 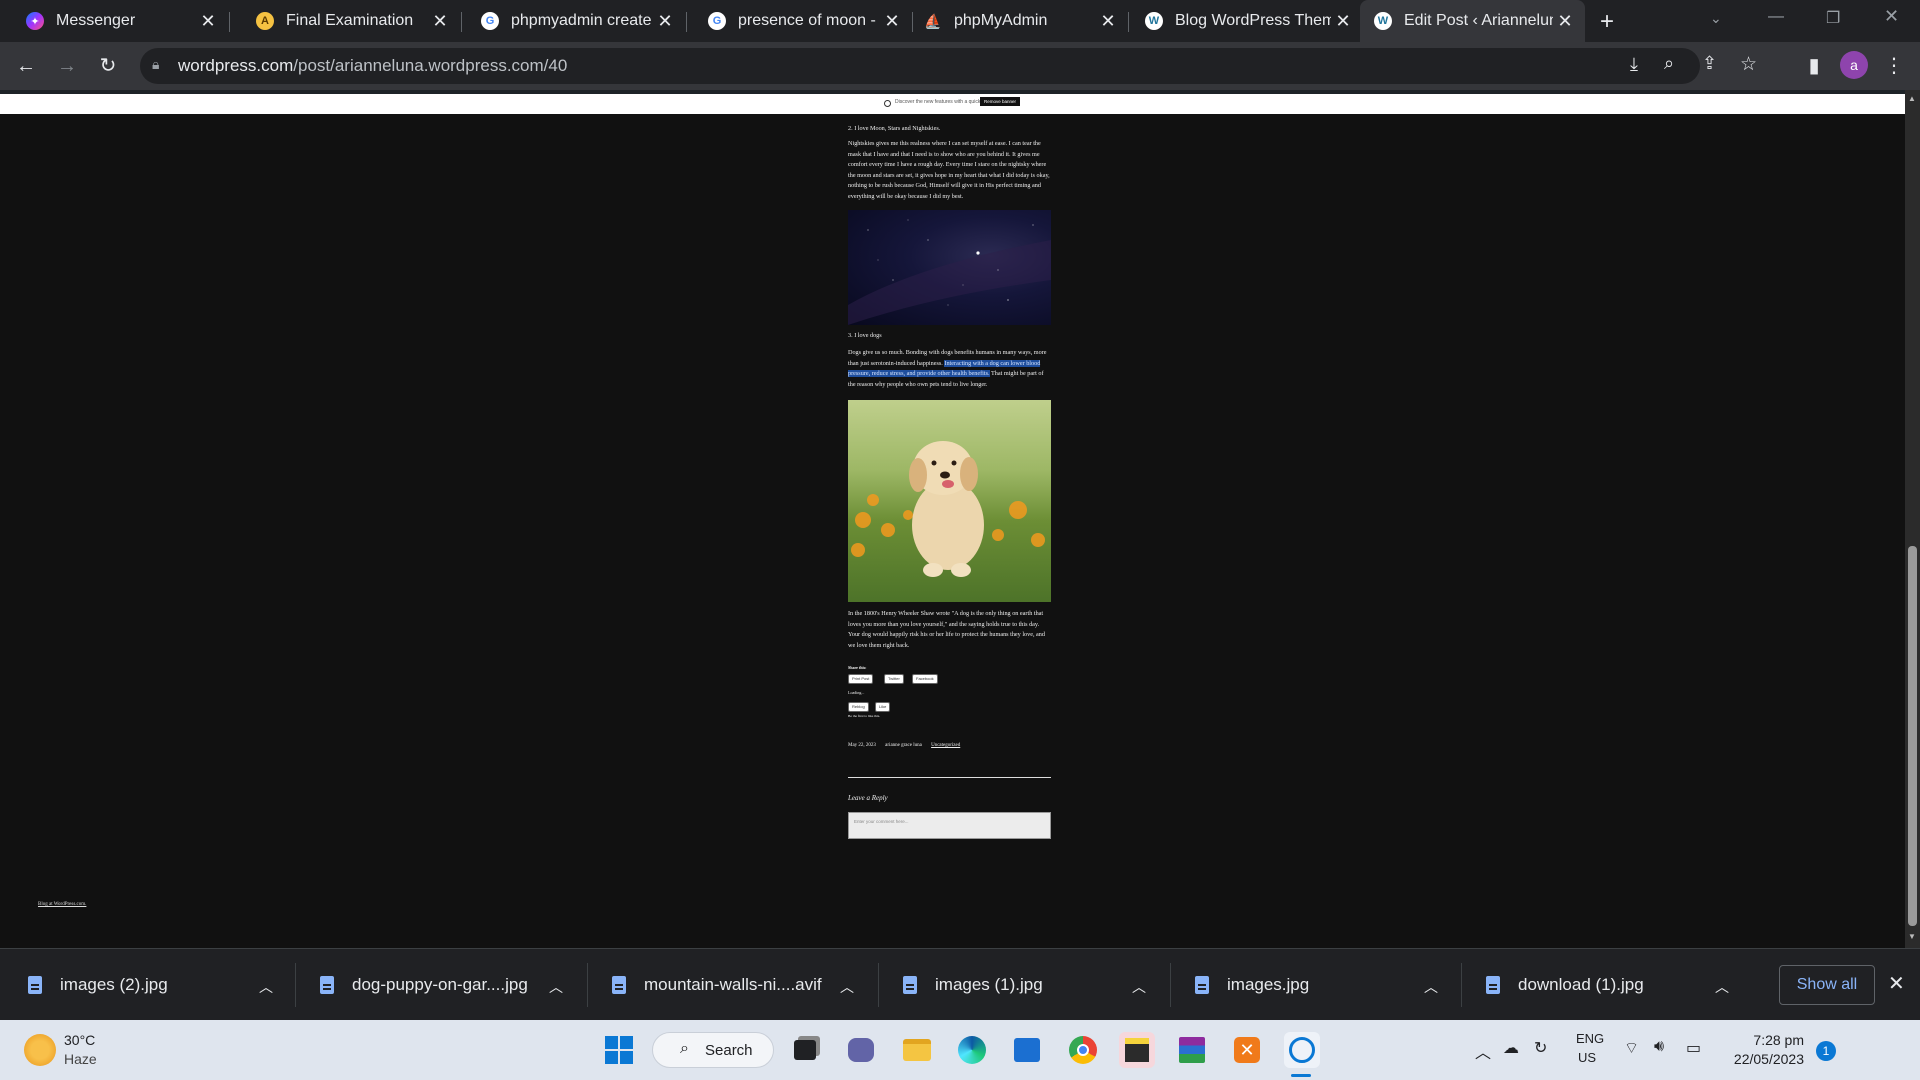 What do you see at coordinates (80, 1059) in the screenshot?
I see `weather-desc: Haze` at bounding box center [80, 1059].